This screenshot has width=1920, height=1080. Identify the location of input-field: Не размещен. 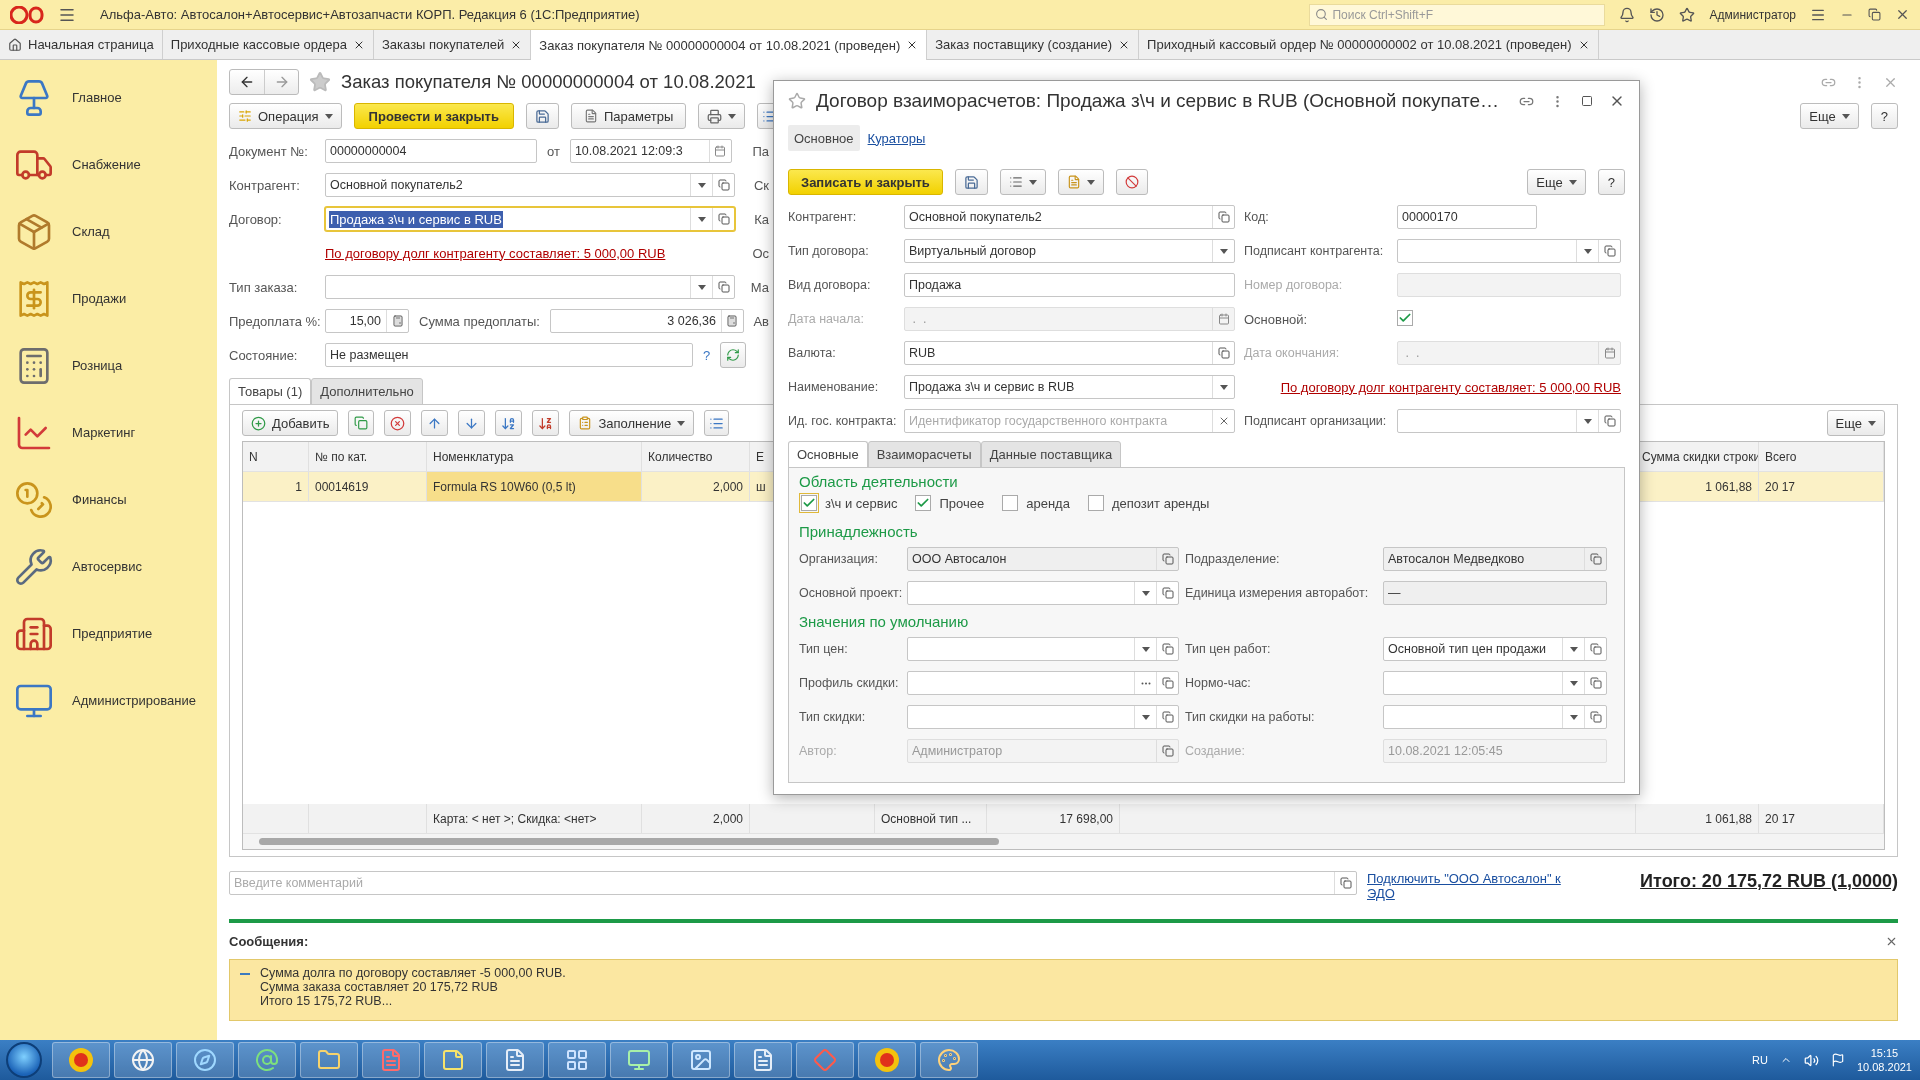
(509, 355).